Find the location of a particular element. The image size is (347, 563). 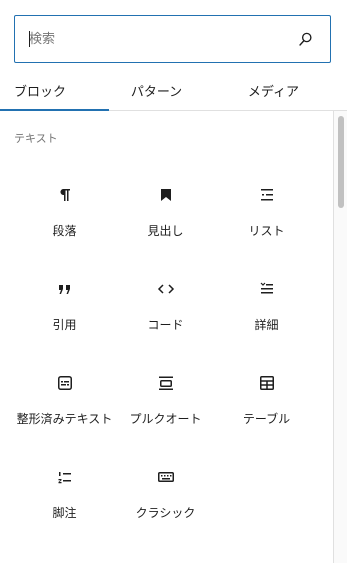

preformatted-icon is located at coordinates (65, 383).